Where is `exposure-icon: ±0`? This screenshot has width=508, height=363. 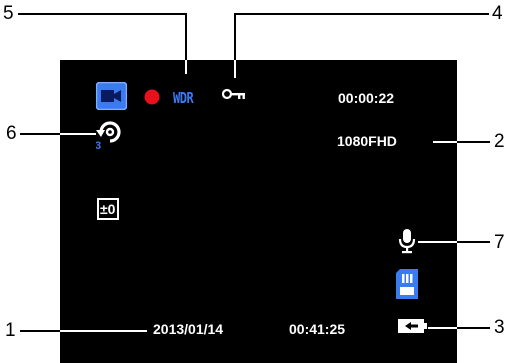
exposure-icon: ±0 is located at coordinates (108, 209).